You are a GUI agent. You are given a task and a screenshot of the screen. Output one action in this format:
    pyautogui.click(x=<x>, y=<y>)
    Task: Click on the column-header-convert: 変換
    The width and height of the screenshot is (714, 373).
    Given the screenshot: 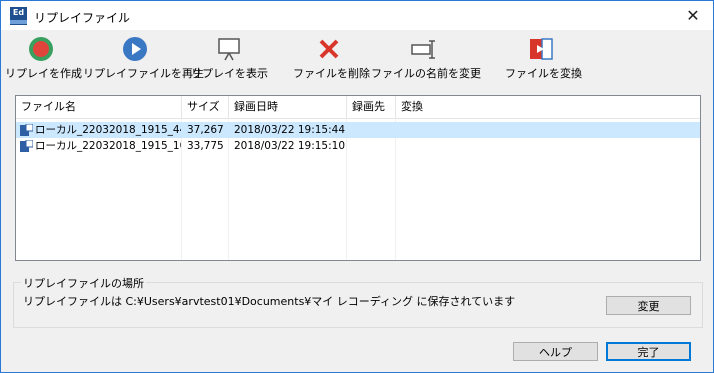 What is the action you would take?
    pyautogui.click(x=548, y=107)
    